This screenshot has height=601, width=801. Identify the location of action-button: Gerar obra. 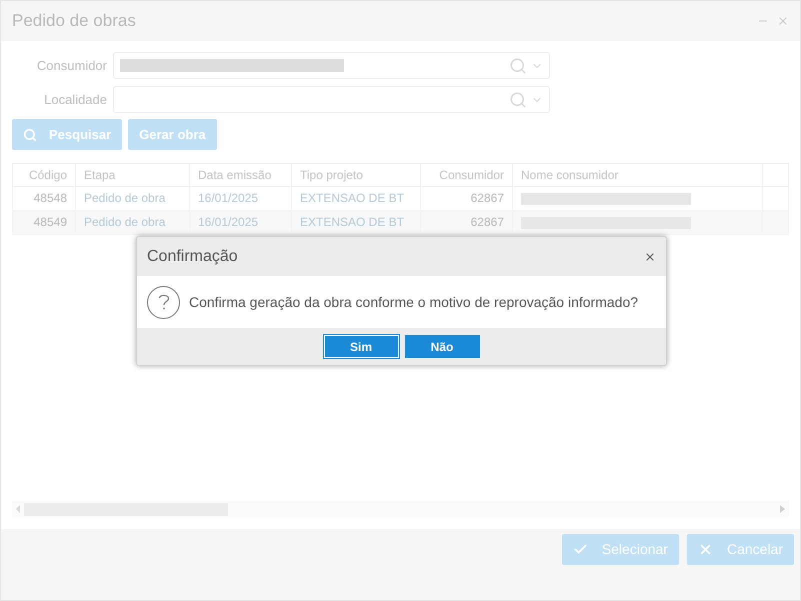
(172, 134).